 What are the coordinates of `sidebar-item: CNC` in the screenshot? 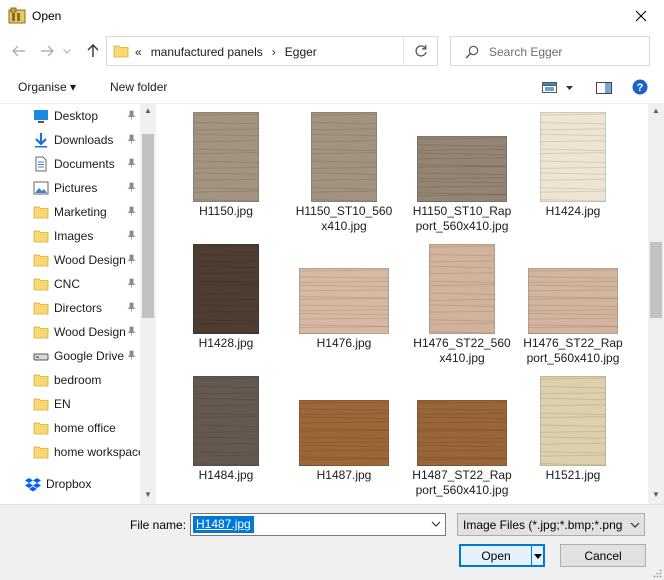 It's located at (70, 284).